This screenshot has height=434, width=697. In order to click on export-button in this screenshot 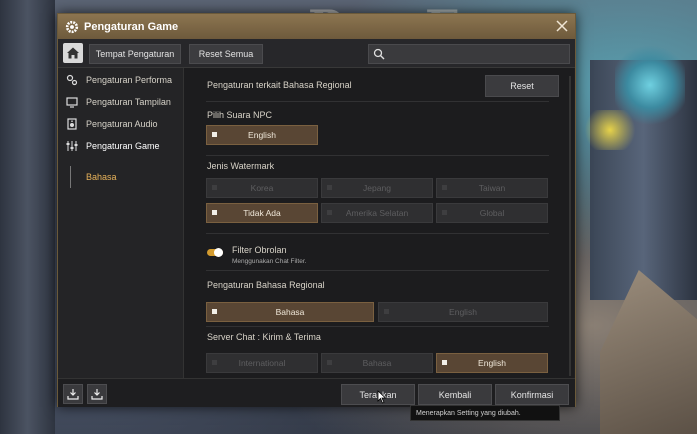, I will do `click(97, 394)`.